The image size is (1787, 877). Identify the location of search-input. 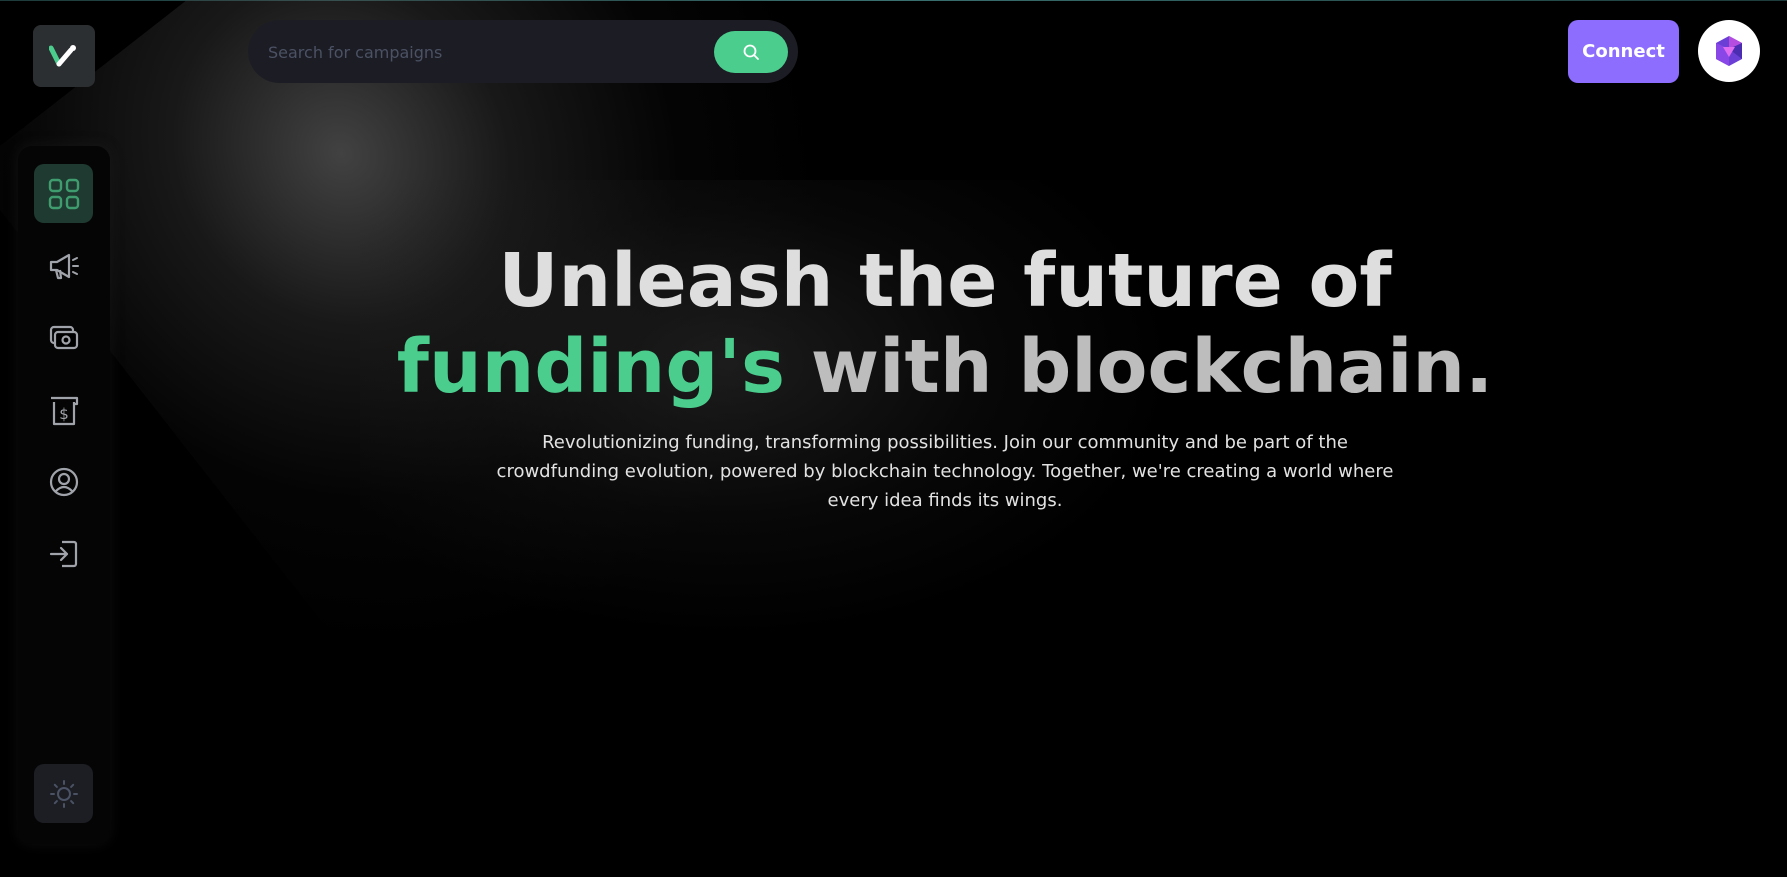
(468, 52).